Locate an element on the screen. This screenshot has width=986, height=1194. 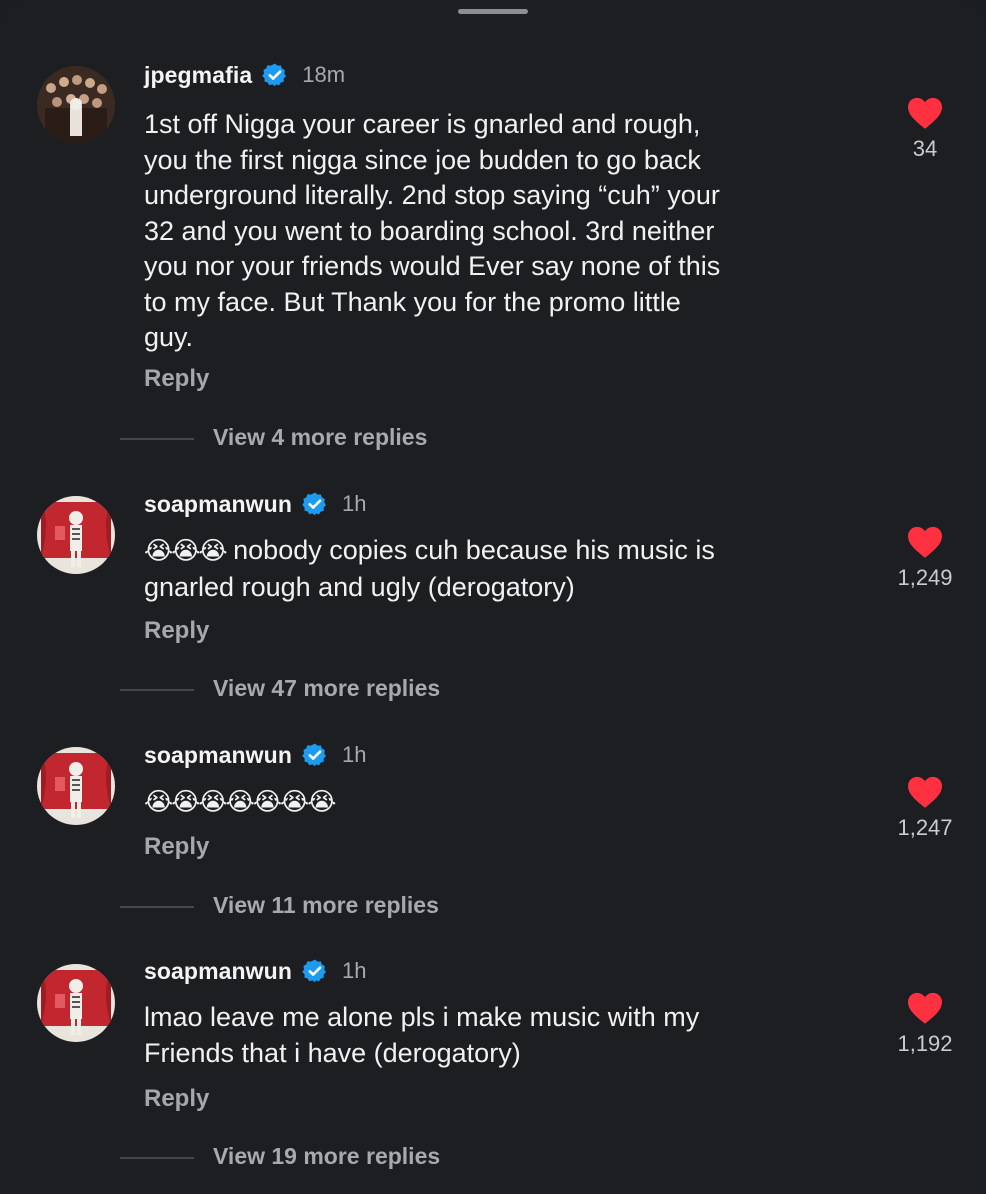
comment-header: jpegmafia 18m is located at coordinates (244, 75).